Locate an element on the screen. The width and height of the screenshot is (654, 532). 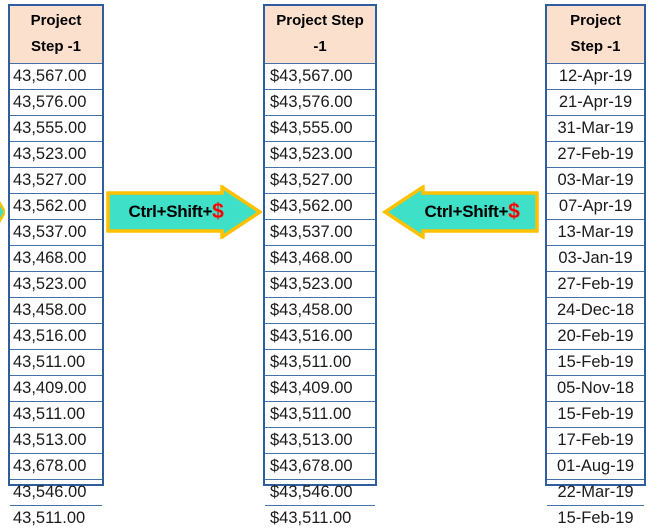
table-row: 21-Apr-19 is located at coordinates (595, 103).